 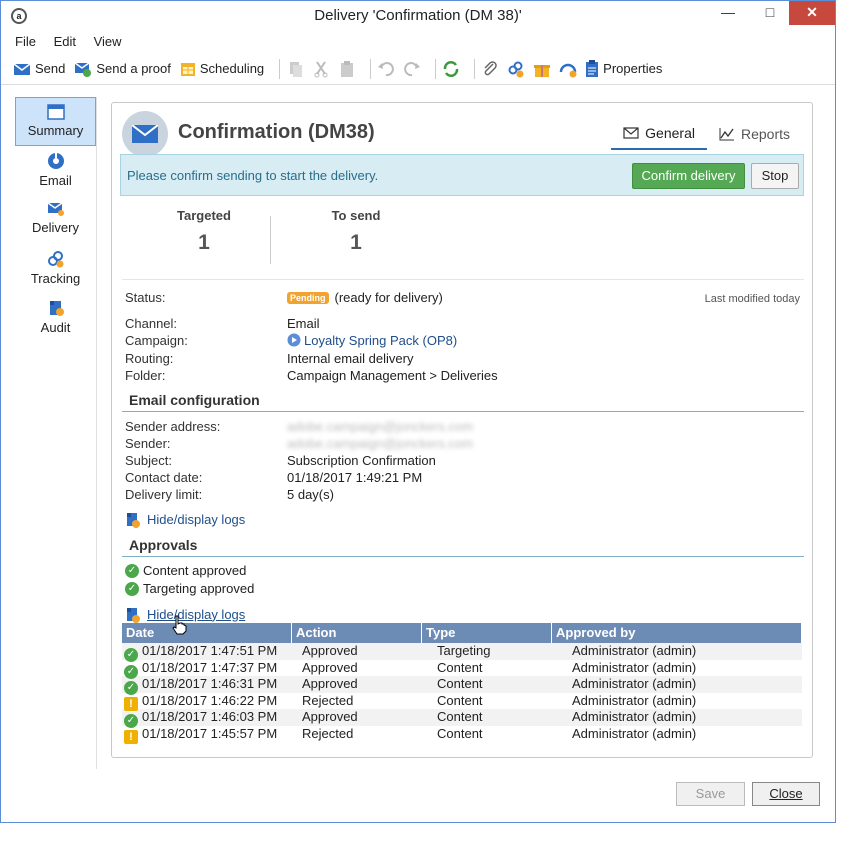 I want to click on contact-date-value: 01/18/2017 1:49:21 PM, so click(x=355, y=477).